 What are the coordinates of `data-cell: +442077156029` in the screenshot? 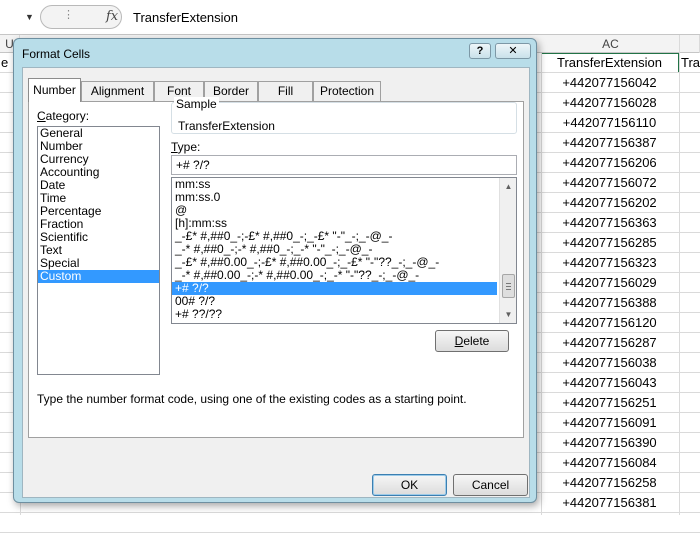 It's located at (609, 283).